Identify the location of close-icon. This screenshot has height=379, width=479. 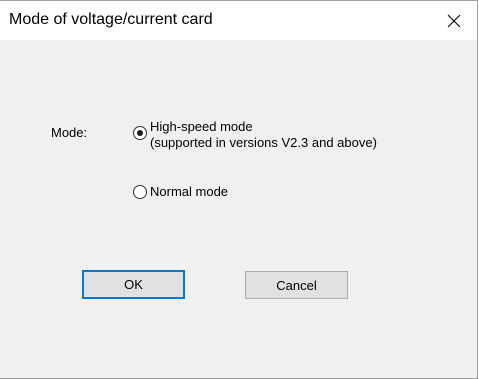
(454, 21).